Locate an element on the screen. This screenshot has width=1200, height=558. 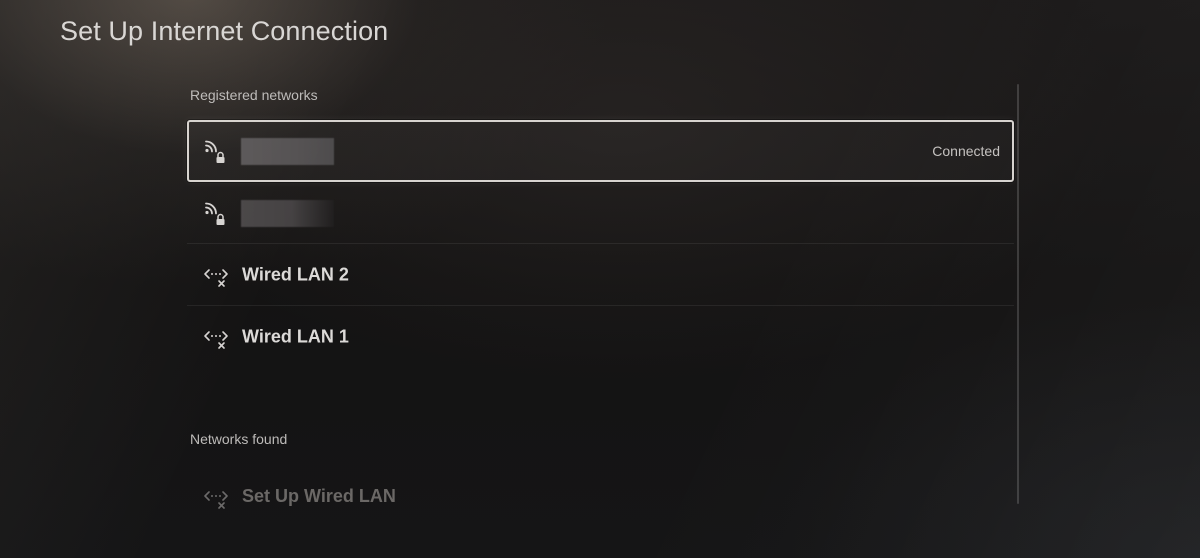
setup-wired-lan-row: Set Up Wired LAN is located at coordinates (600, 497).